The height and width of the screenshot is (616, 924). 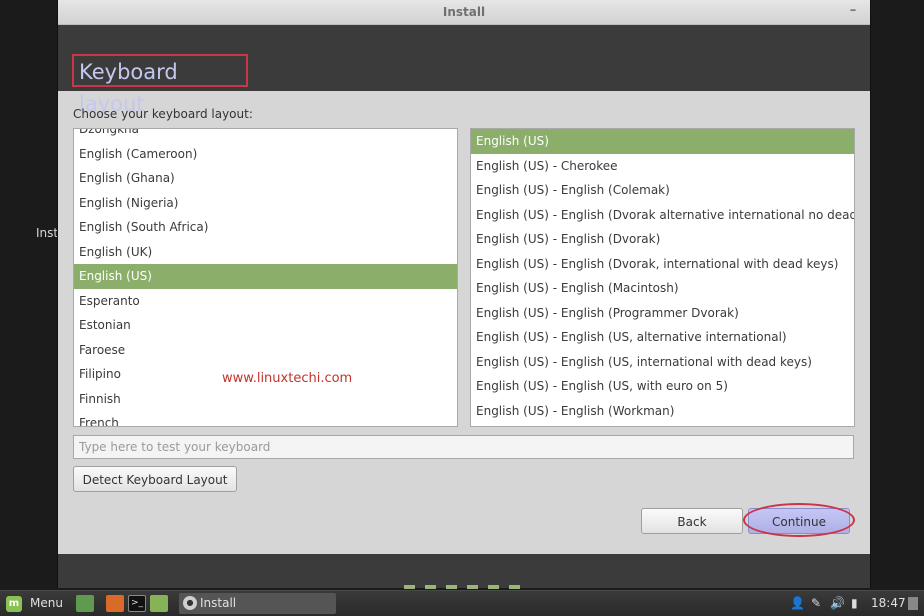 I want to click on watermark-text: www.linuxtechi.com, so click(x=287, y=378).